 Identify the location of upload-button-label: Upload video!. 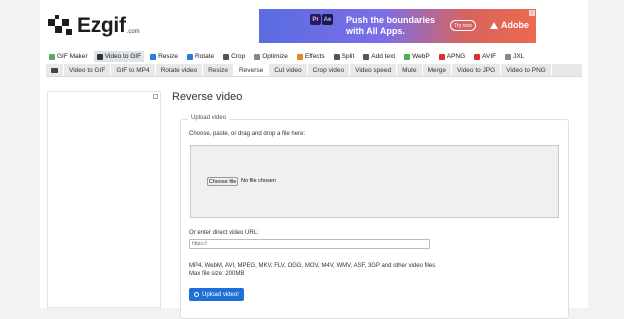
(220, 294).